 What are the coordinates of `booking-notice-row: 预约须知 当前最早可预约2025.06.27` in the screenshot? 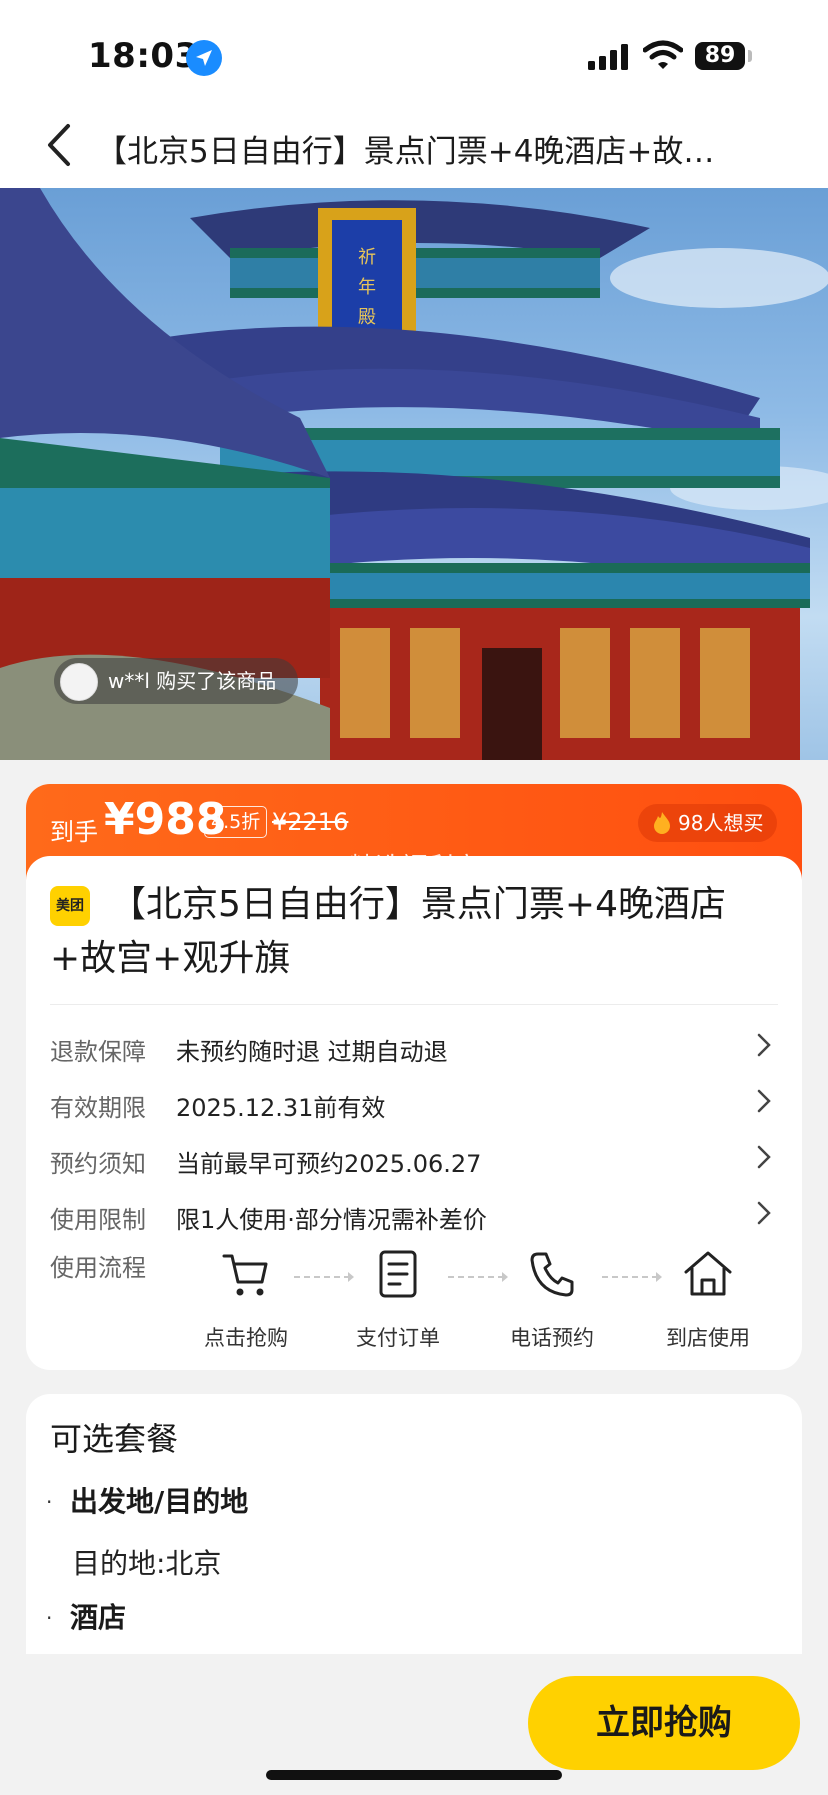 It's located at (414, 1158).